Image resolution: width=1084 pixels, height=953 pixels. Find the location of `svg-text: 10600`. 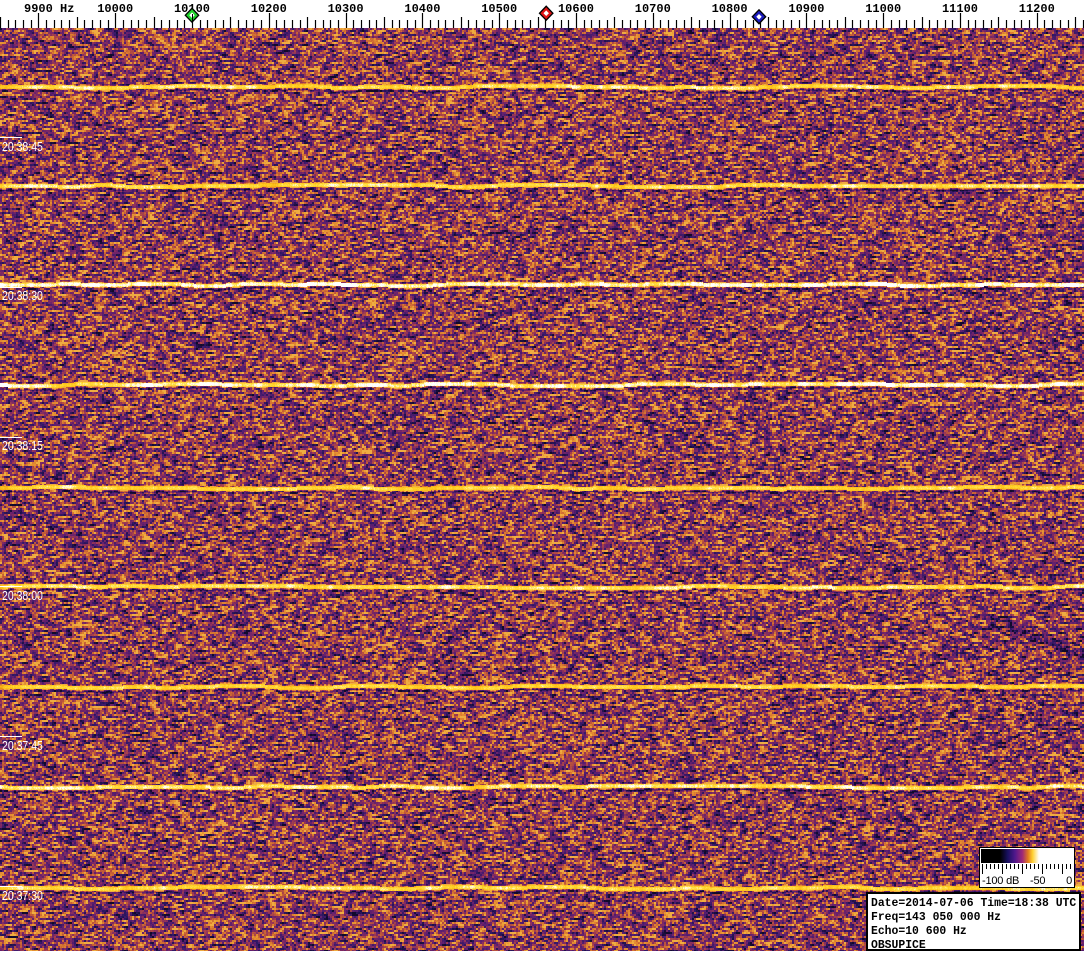

svg-text: 10600 is located at coordinates (576, 9).